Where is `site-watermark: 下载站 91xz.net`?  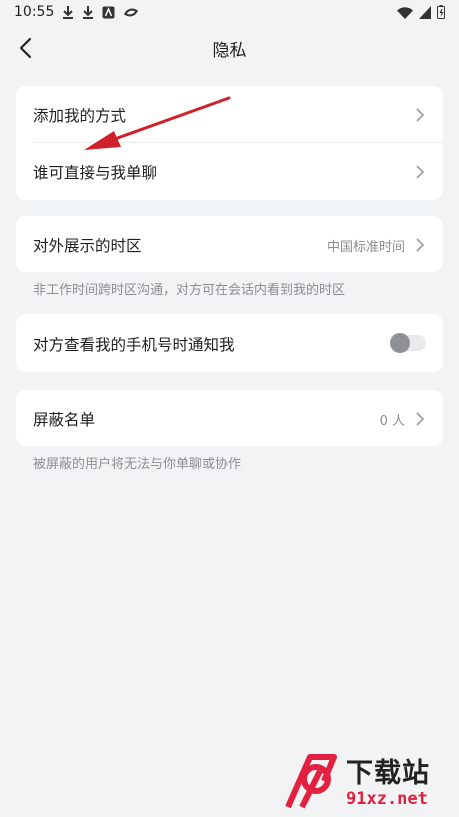 site-watermark: 下载站 91xz.net is located at coordinates (367, 782).